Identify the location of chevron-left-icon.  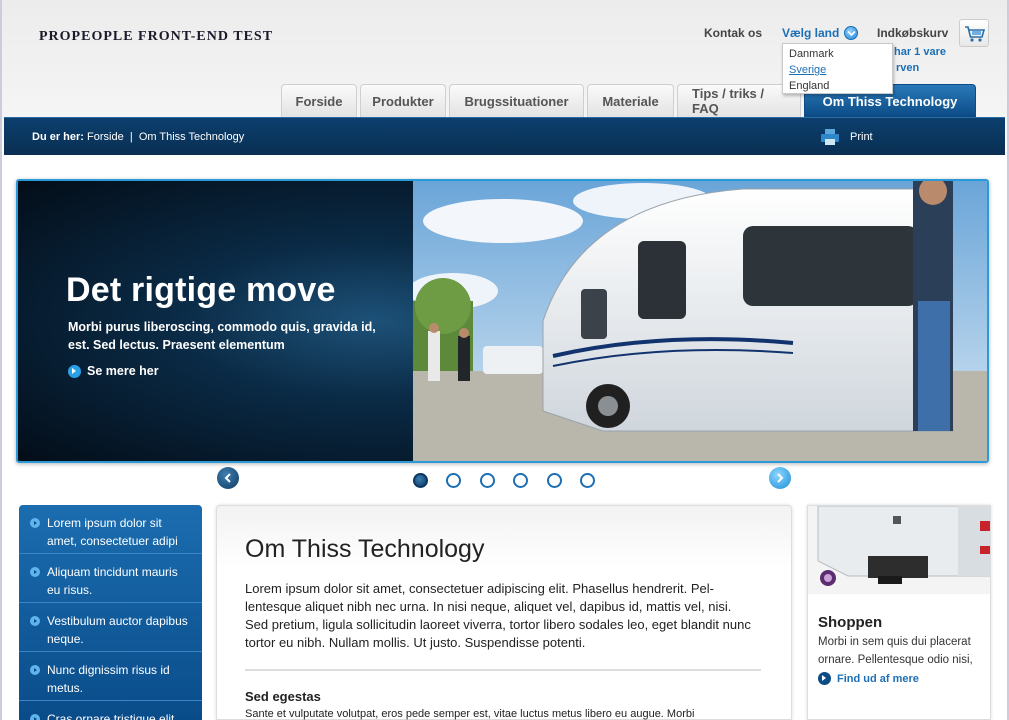
(227, 478).